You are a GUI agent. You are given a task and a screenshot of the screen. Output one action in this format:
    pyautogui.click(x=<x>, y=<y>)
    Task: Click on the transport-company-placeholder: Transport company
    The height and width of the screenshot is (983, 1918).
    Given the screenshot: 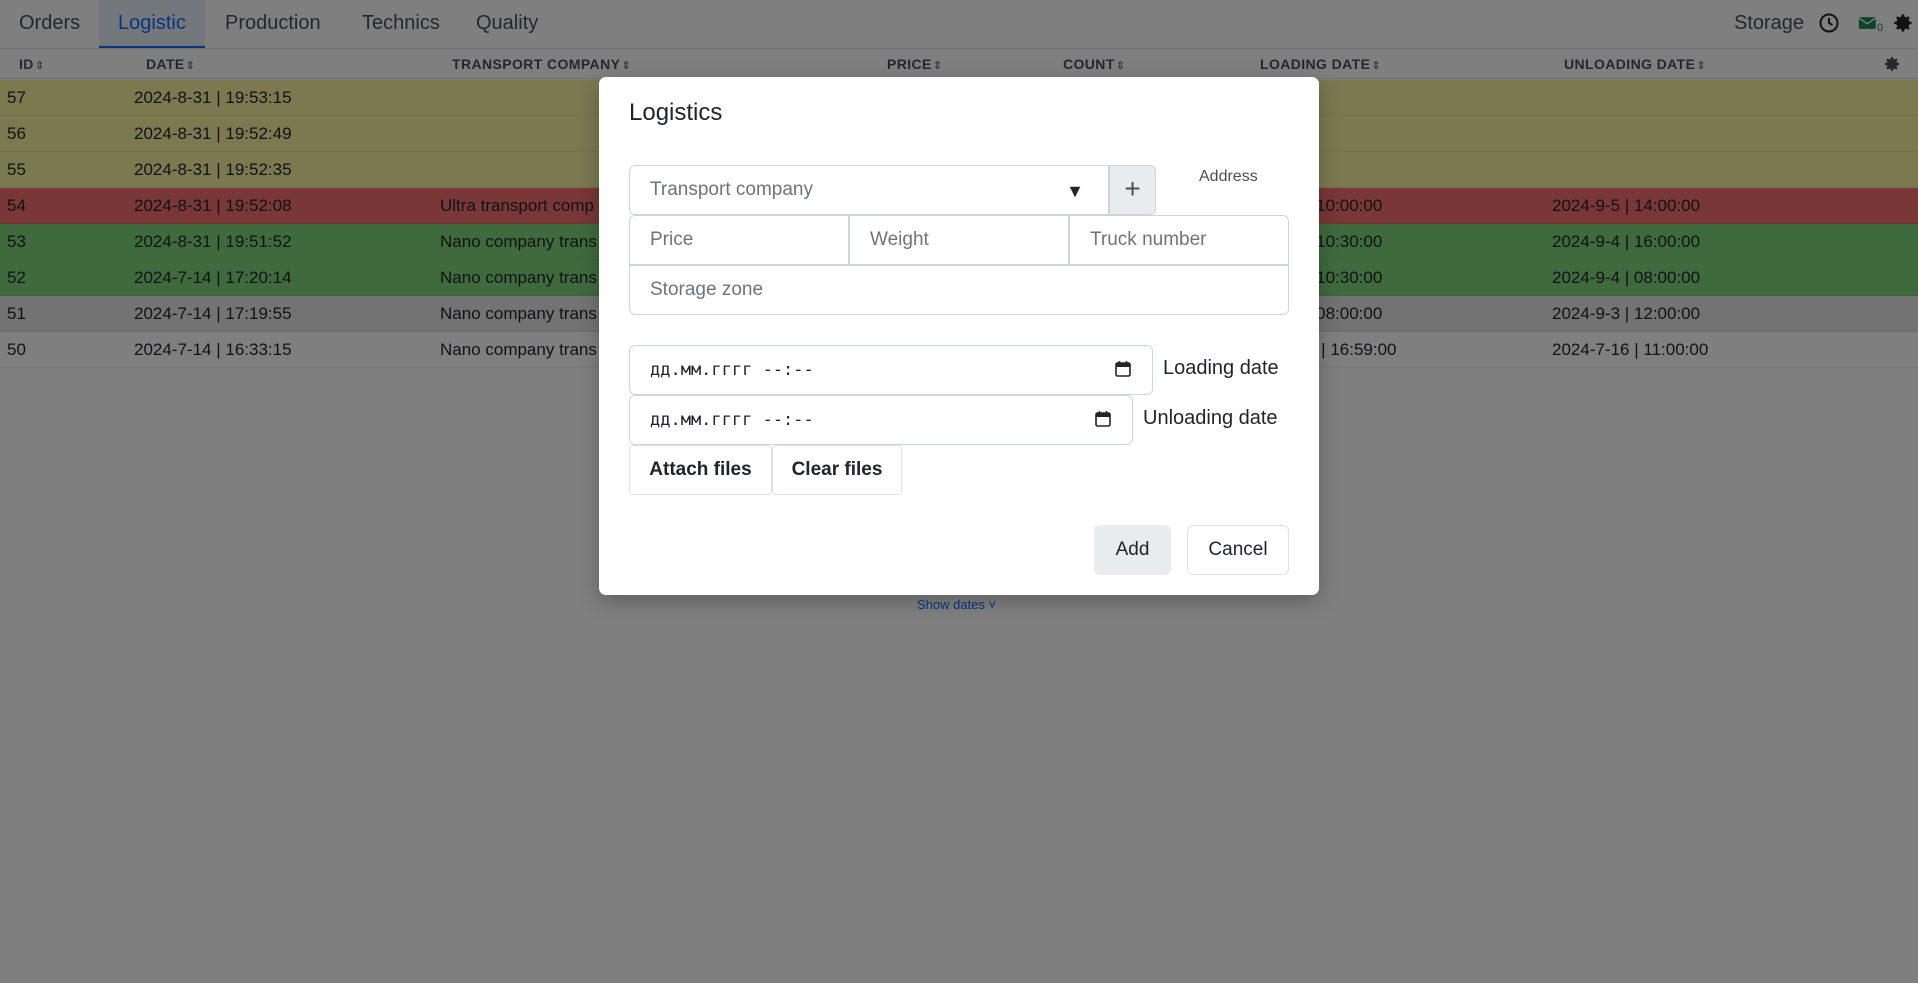 What is the action you would take?
    pyautogui.click(x=731, y=189)
    